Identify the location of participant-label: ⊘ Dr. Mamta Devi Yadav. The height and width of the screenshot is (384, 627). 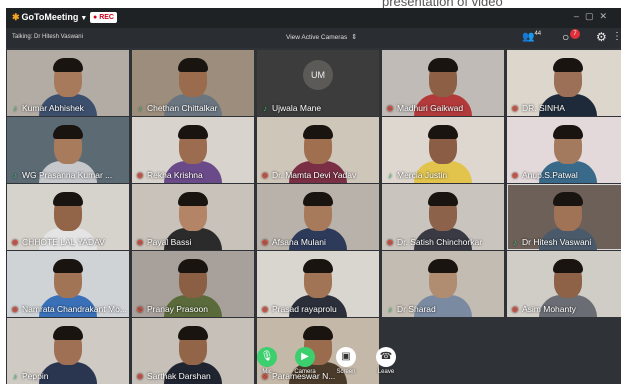
(309, 175).